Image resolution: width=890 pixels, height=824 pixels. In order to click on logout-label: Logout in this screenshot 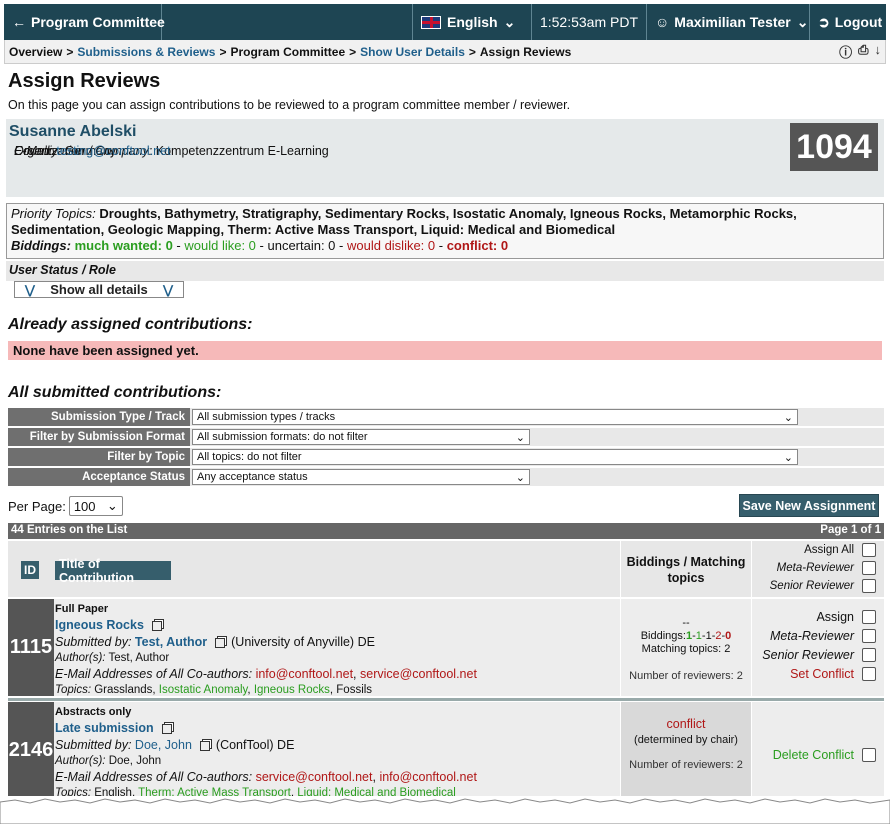, I will do `click(858, 22)`.